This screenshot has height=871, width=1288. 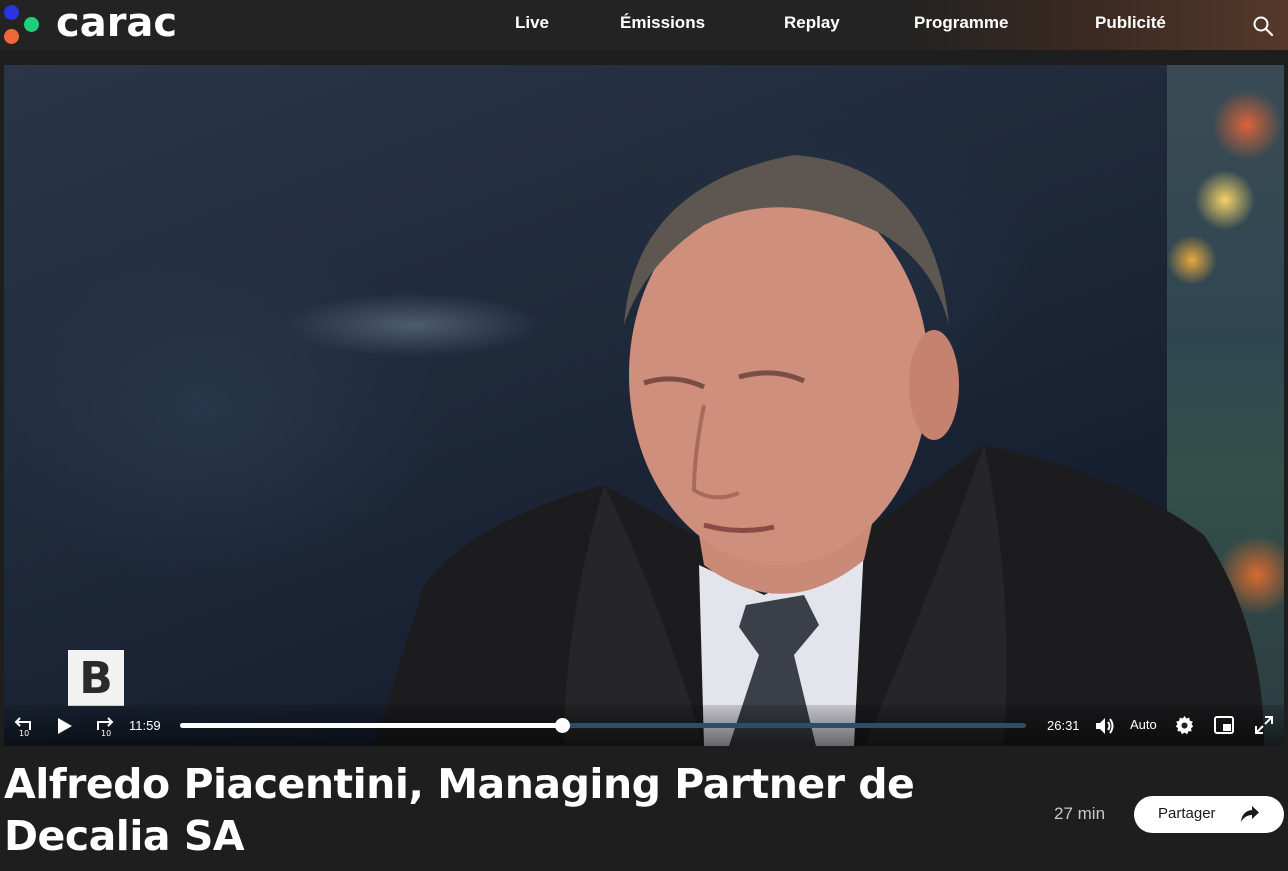 What do you see at coordinates (1263, 26) in the screenshot?
I see `search-icon` at bounding box center [1263, 26].